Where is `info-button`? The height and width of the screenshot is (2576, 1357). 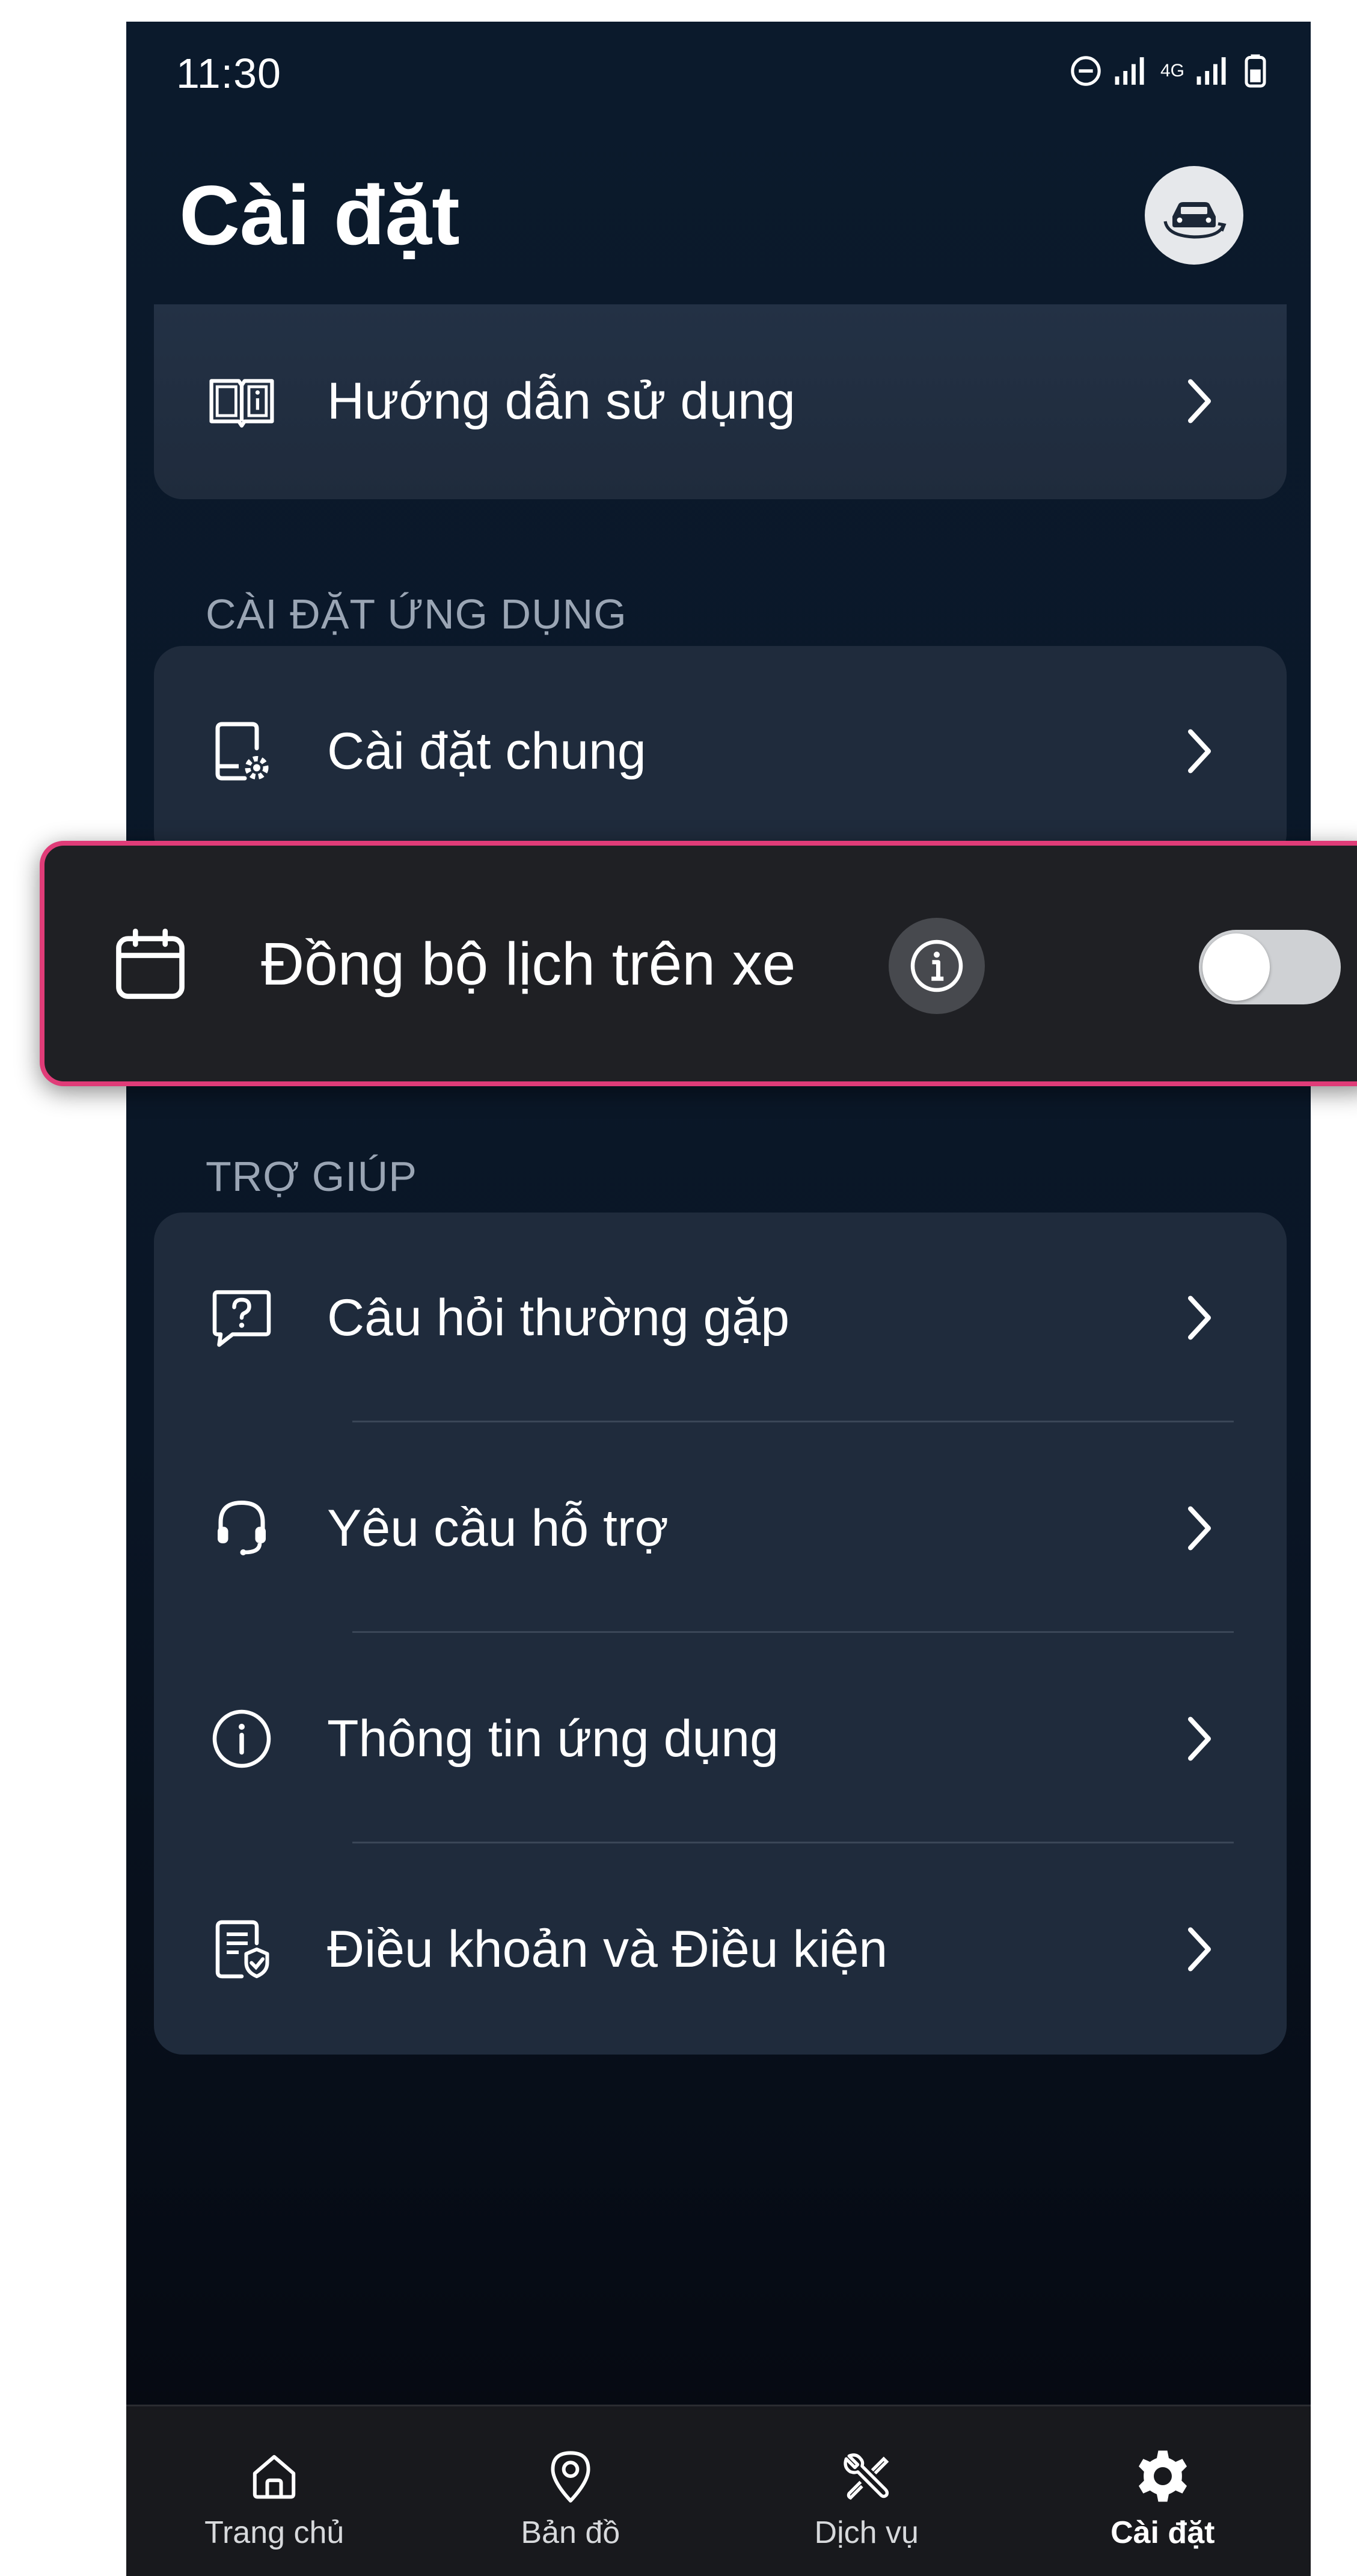
info-button is located at coordinates (937, 966).